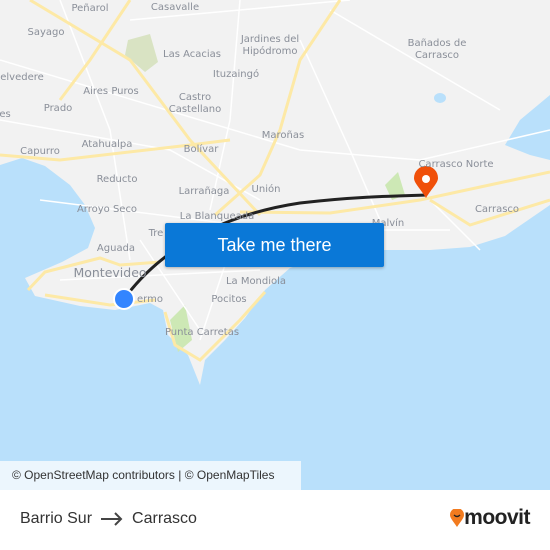  Describe the element at coordinates (5, 114) in the screenshot. I see `label: es` at that location.